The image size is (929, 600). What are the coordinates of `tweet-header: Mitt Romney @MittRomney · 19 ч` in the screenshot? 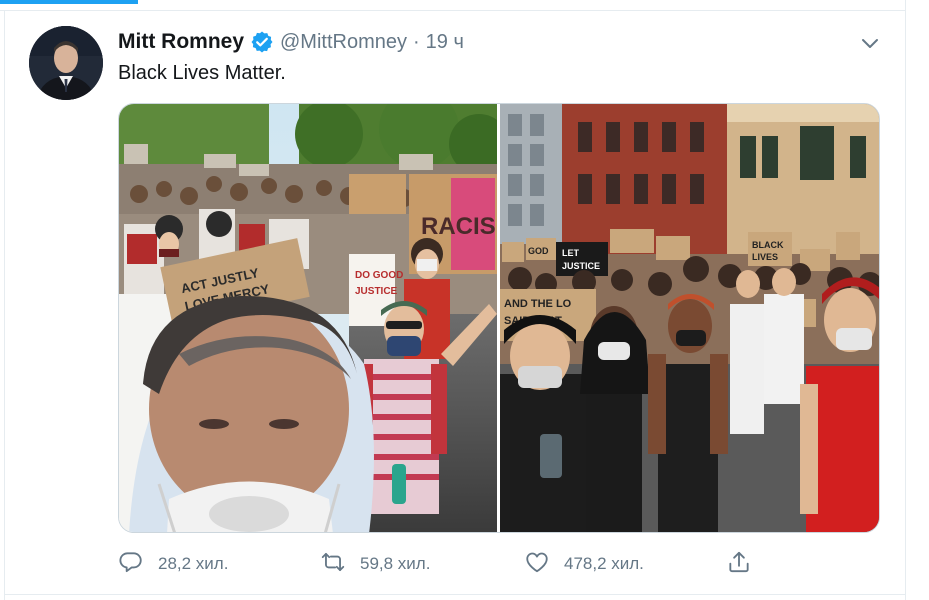 It's located at (291, 42).